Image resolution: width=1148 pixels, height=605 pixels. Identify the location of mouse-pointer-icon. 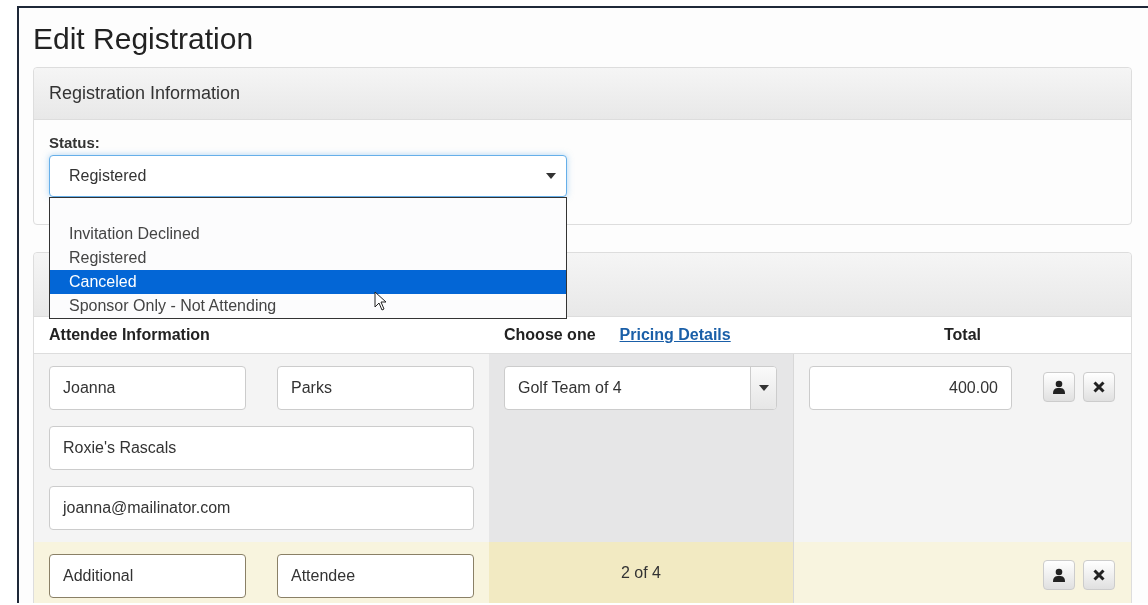
(381, 301).